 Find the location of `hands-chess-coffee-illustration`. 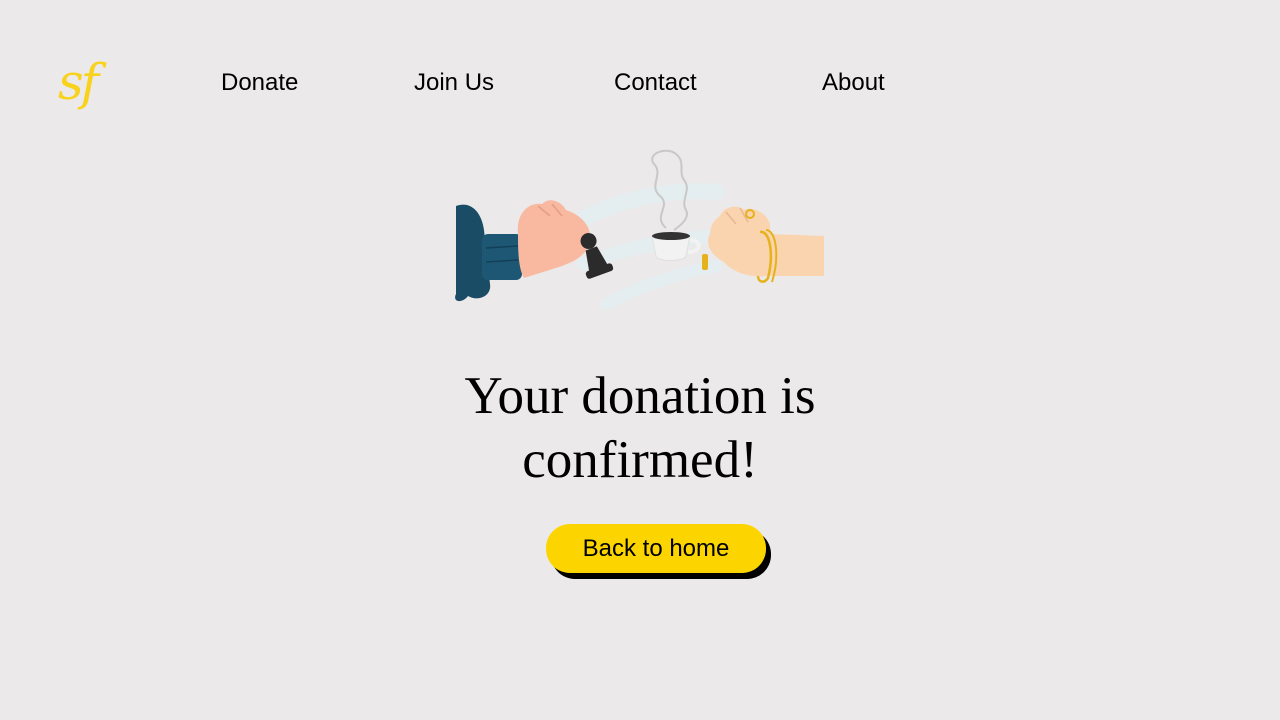

hands-chess-coffee-illustration is located at coordinates (639, 229).